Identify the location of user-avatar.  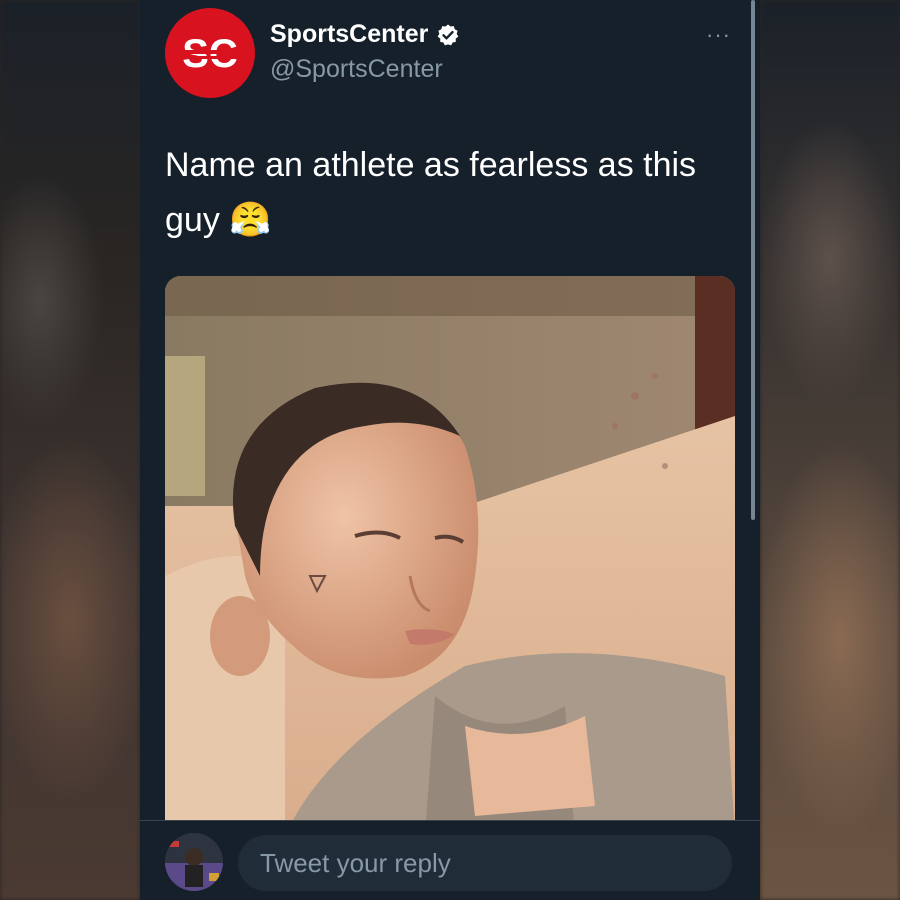
(194, 862).